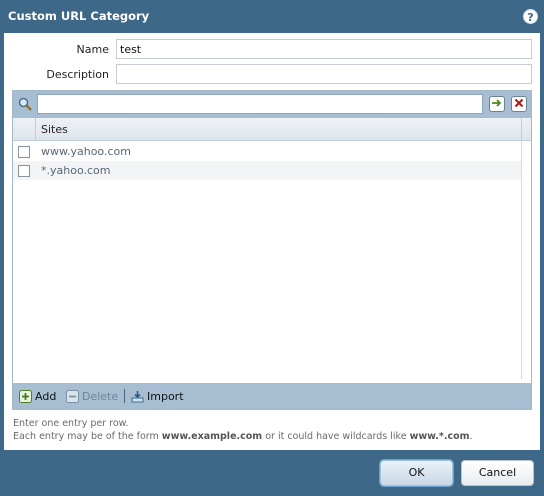 Image resolution: width=544 pixels, height=496 pixels. I want to click on footer-separator, so click(124, 396).